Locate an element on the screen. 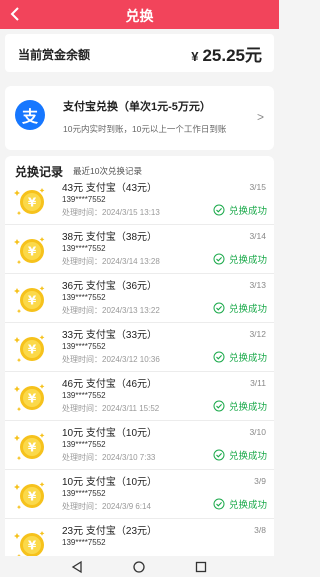 The height and width of the screenshot is (577, 320). record-time: 处理时间：2024/3/13 13:22 is located at coordinates (111, 310).